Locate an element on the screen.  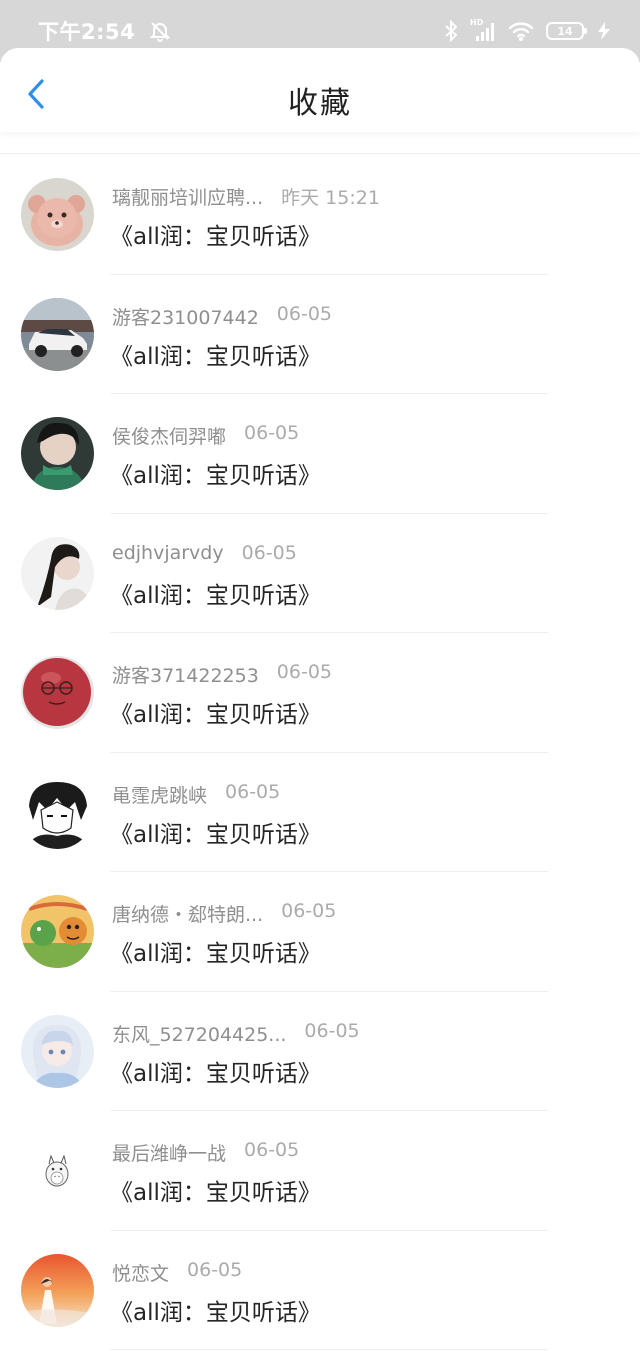
signal-icon: HD is located at coordinates (483, 30).